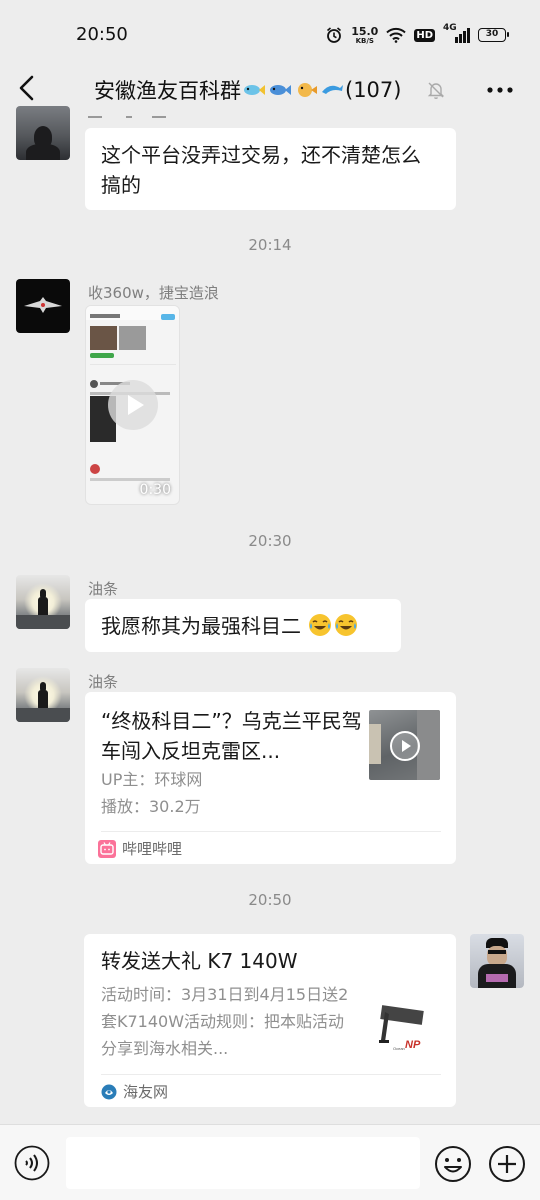 Image resolution: width=540 pixels, height=1200 pixels. What do you see at coordinates (332, 89) in the screenshot?
I see `dolphin-emoji` at bounding box center [332, 89].